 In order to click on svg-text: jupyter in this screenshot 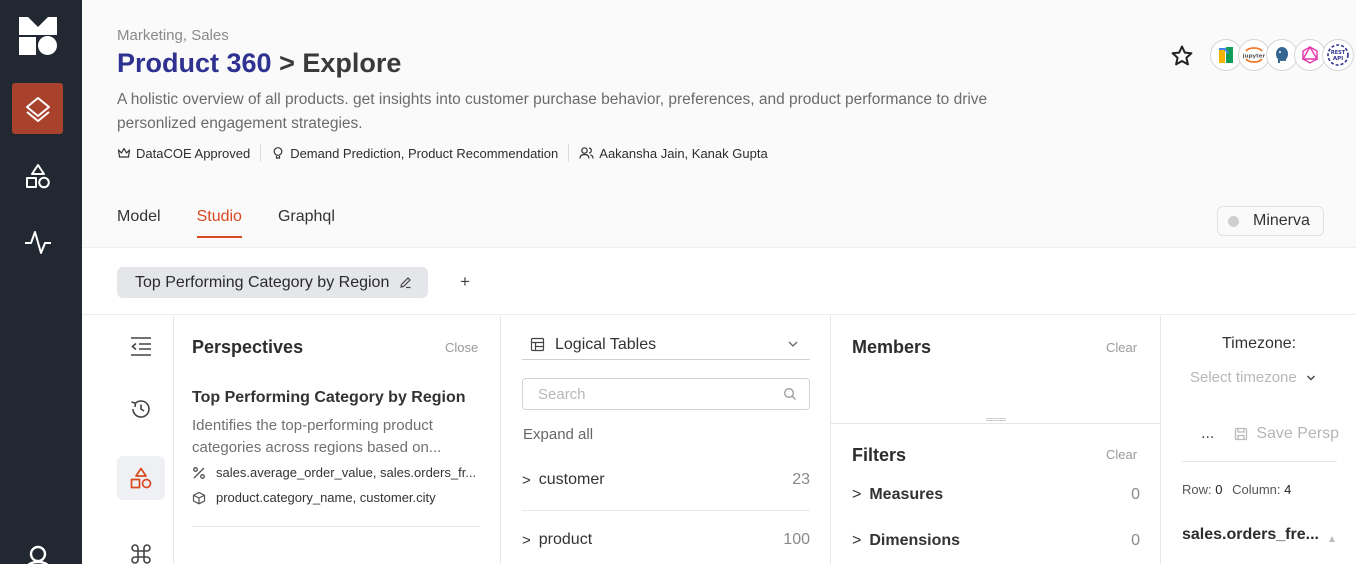, I will do `click(1254, 57)`.